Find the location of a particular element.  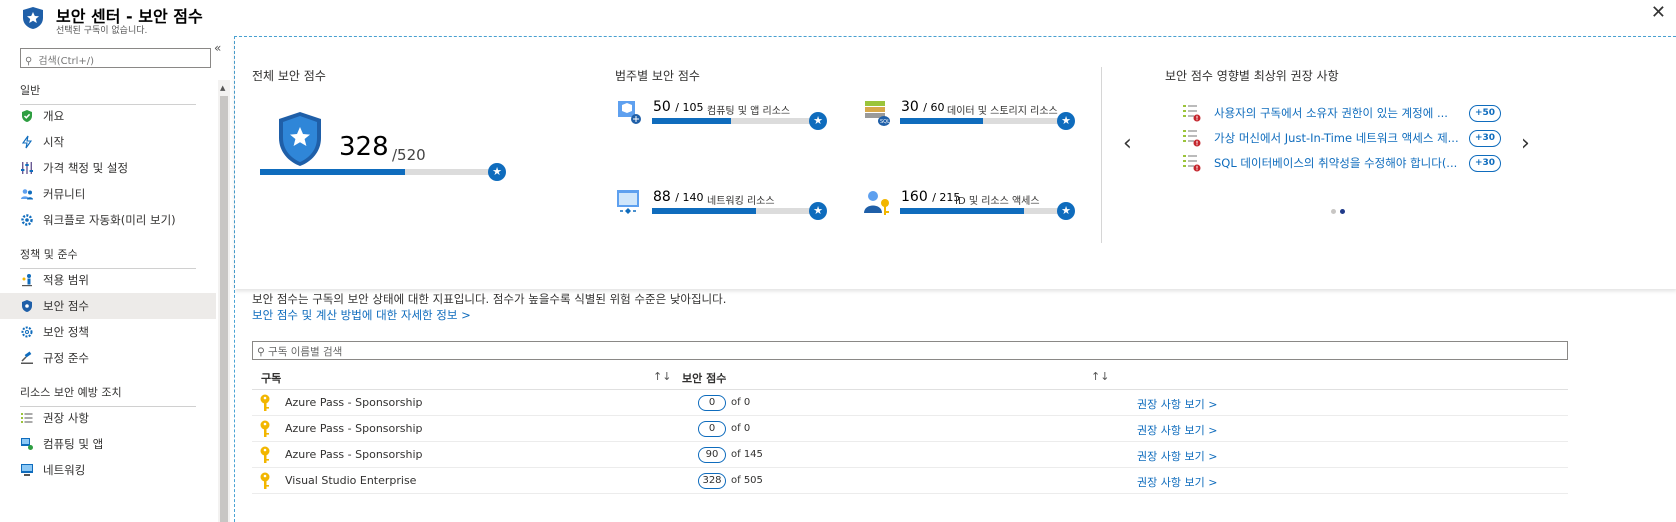

score-badge: 0 is located at coordinates (712, 429).